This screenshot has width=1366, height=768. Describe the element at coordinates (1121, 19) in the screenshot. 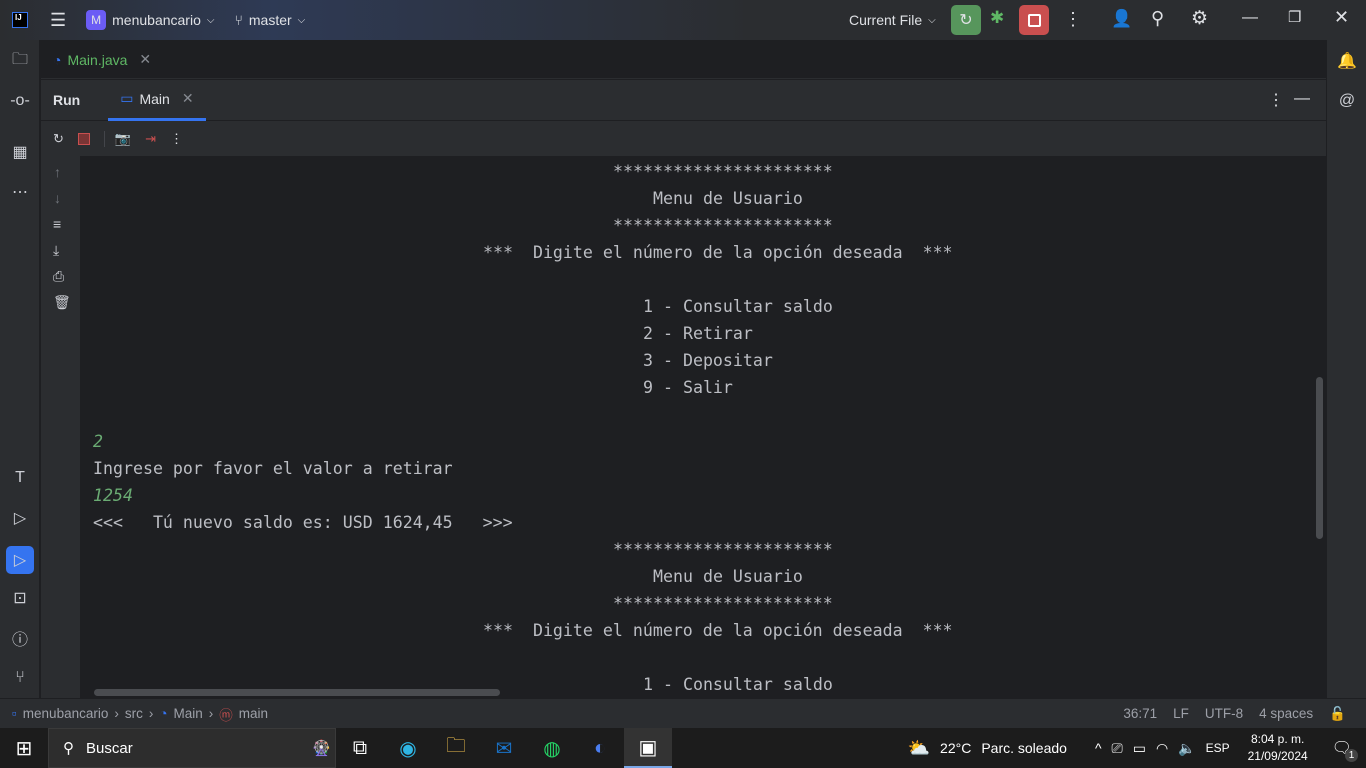

I see `add-user-icon: 👤` at that location.